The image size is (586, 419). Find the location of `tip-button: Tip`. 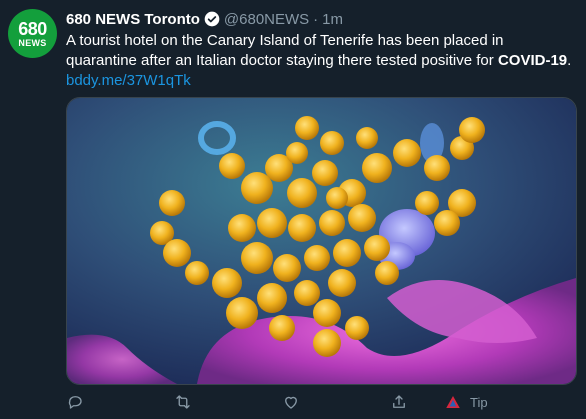

tip-button: Tip is located at coordinates (466, 402).